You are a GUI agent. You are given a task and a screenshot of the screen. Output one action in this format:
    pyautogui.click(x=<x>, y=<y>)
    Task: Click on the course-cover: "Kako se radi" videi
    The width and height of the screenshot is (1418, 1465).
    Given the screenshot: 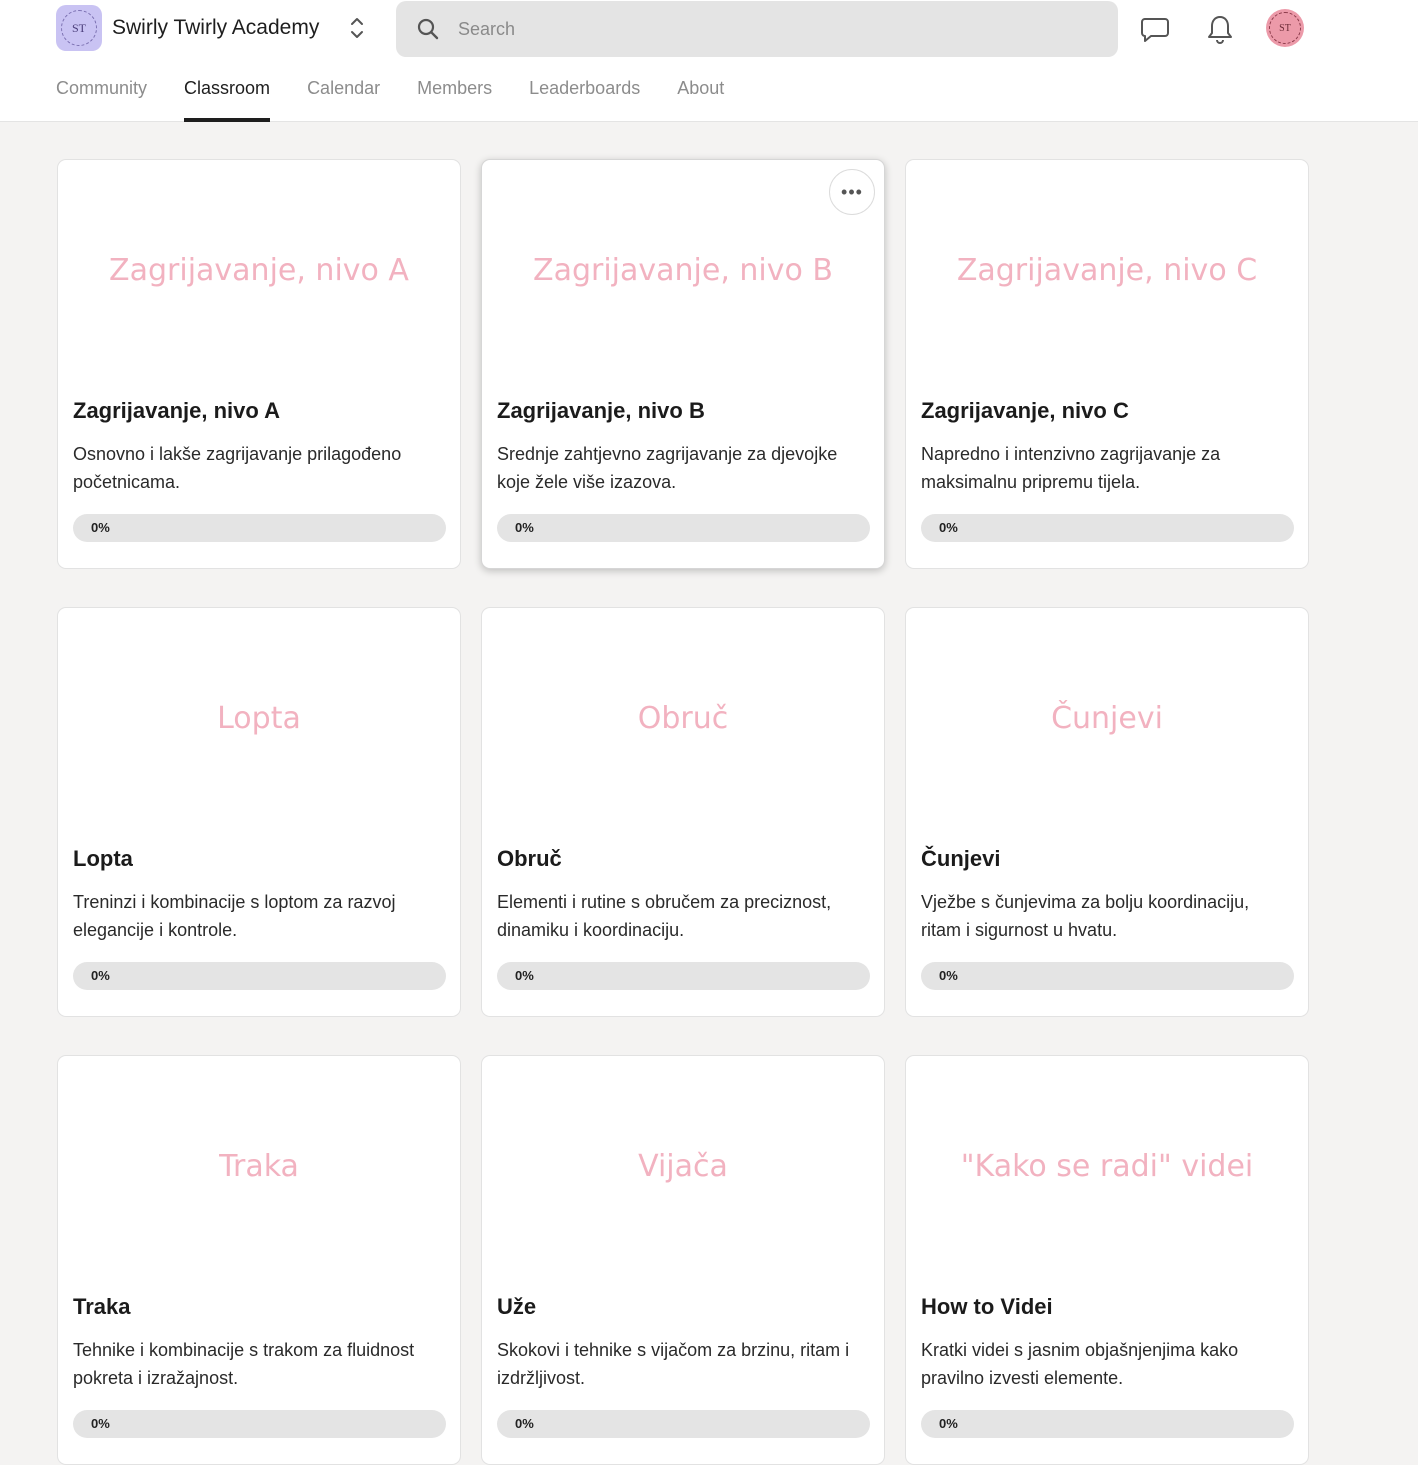 What is the action you would take?
    pyautogui.click(x=1107, y=1166)
    